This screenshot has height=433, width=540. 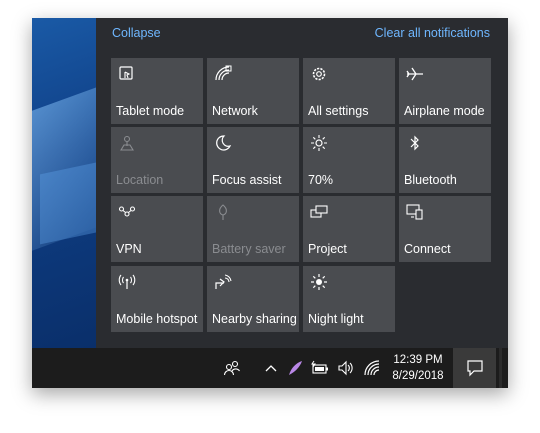 What do you see at coordinates (319, 74) in the screenshot?
I see `gear-icon` at bounding box center [319, 74].